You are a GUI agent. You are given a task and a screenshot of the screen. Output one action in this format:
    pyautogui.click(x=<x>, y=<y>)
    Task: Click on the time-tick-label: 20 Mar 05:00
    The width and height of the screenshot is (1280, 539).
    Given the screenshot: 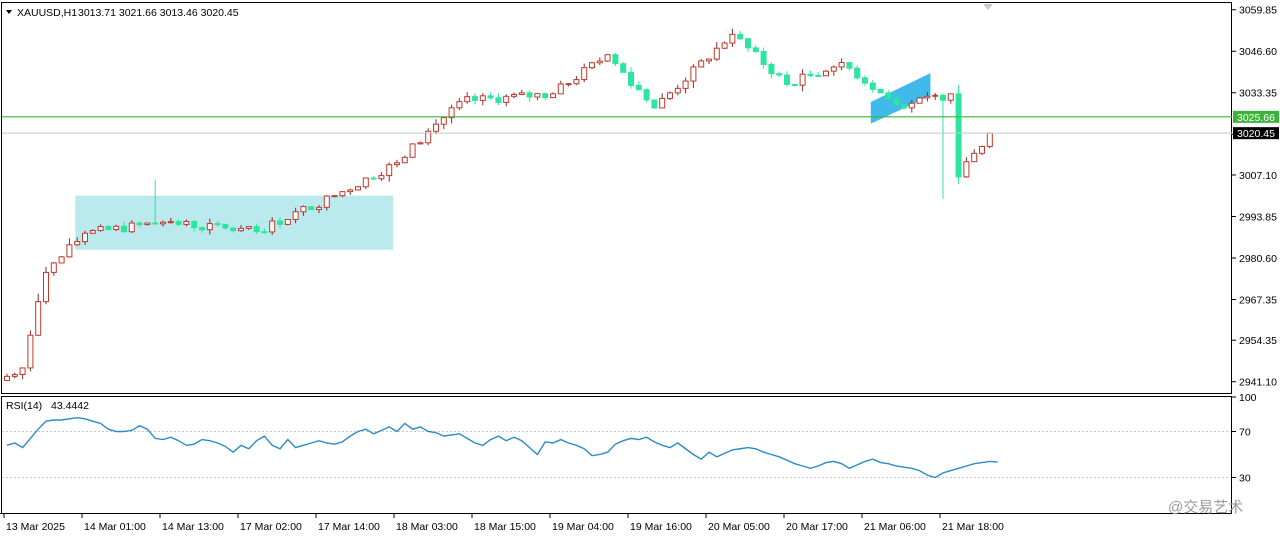 What is the action you would take?
    pyautogui.click(x=739, y=527)
    